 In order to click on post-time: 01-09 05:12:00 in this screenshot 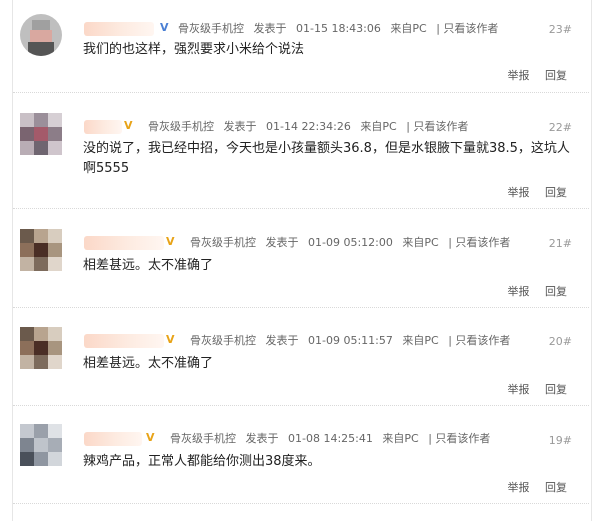, I will do `click(350, 242)`.